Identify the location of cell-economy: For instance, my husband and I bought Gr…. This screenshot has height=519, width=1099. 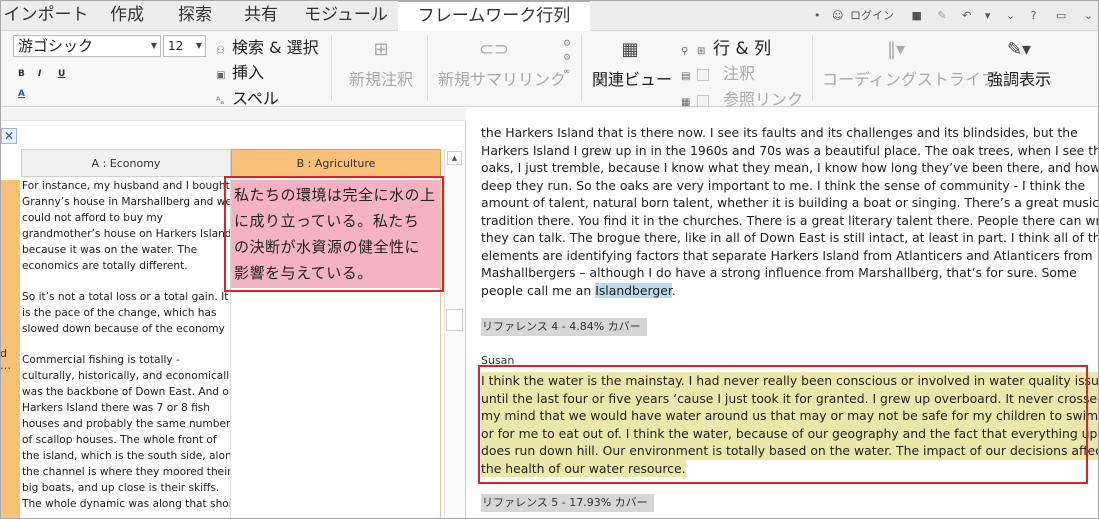
(126, 348).